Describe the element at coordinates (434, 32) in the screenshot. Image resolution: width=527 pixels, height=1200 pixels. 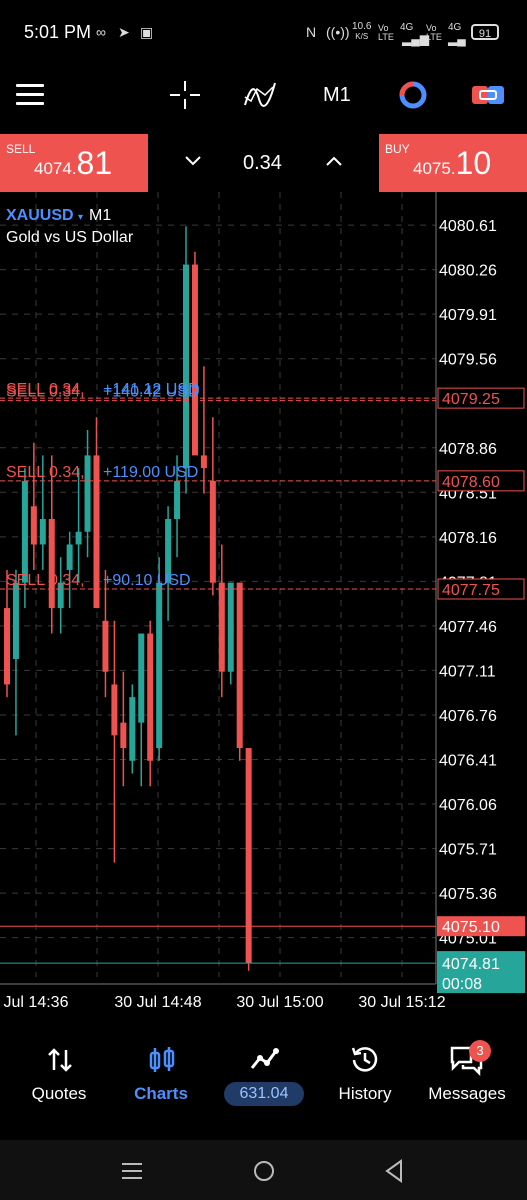
I see `volte-2: Vo LTE` at that location.